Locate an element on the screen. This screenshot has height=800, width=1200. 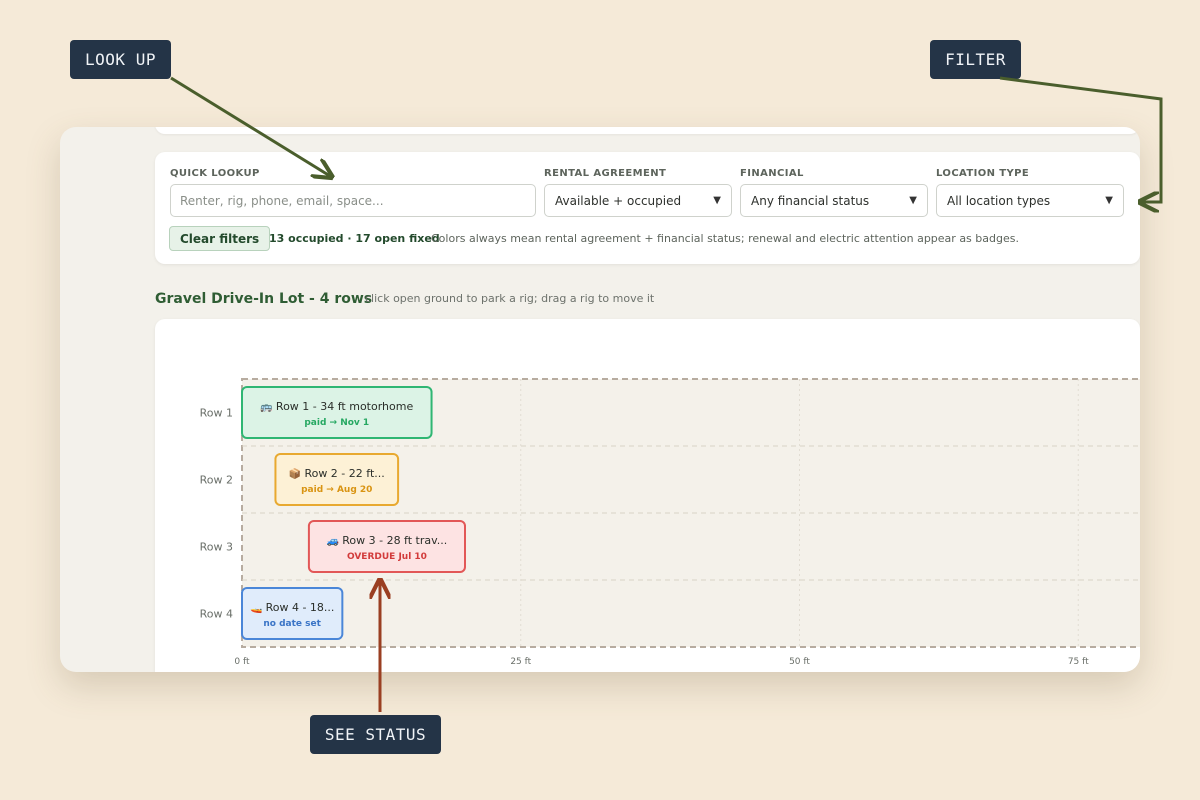
box-icon: 📦 is located at coordinates (297, 473).